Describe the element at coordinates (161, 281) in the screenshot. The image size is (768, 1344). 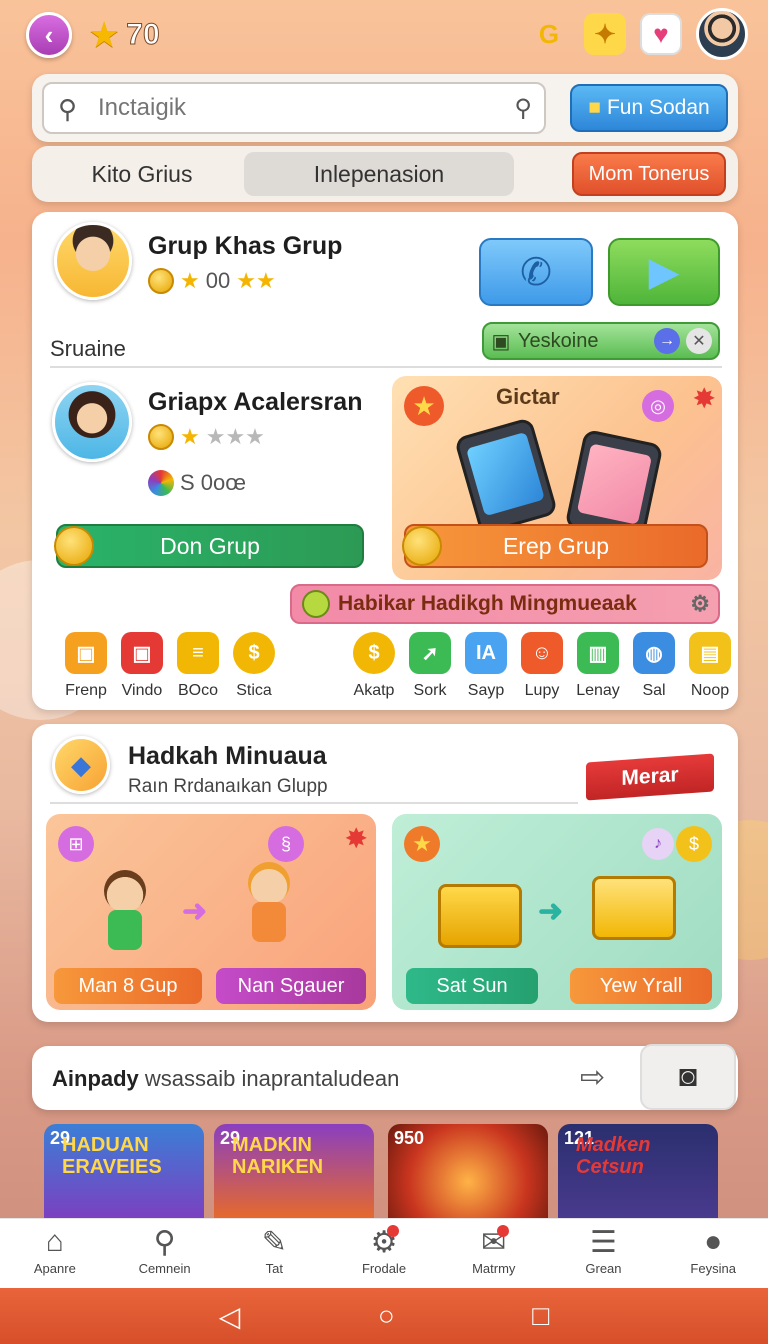
I see `coin-icon` at that location.